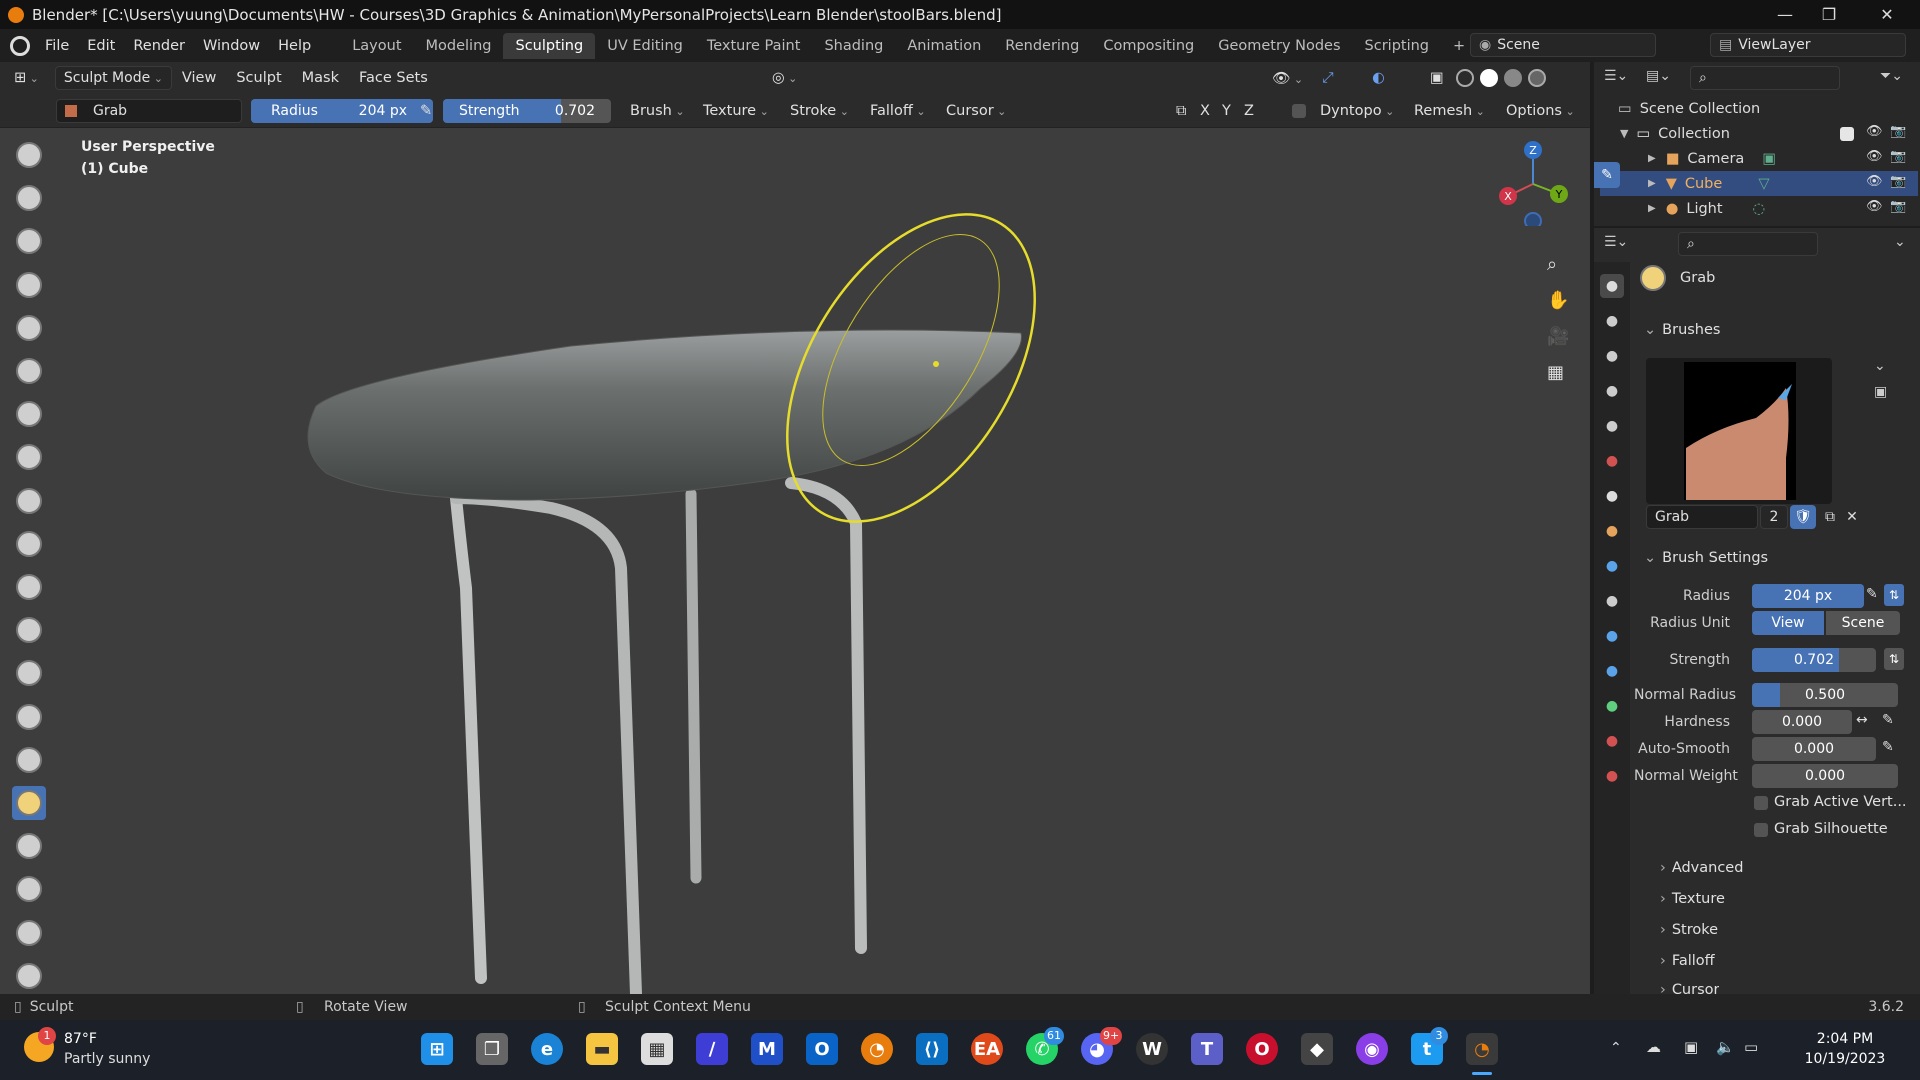 This screenshot has width=1920, height=1080. I want to click on tool-multiplane-scrape-icon, so click(29, 717).